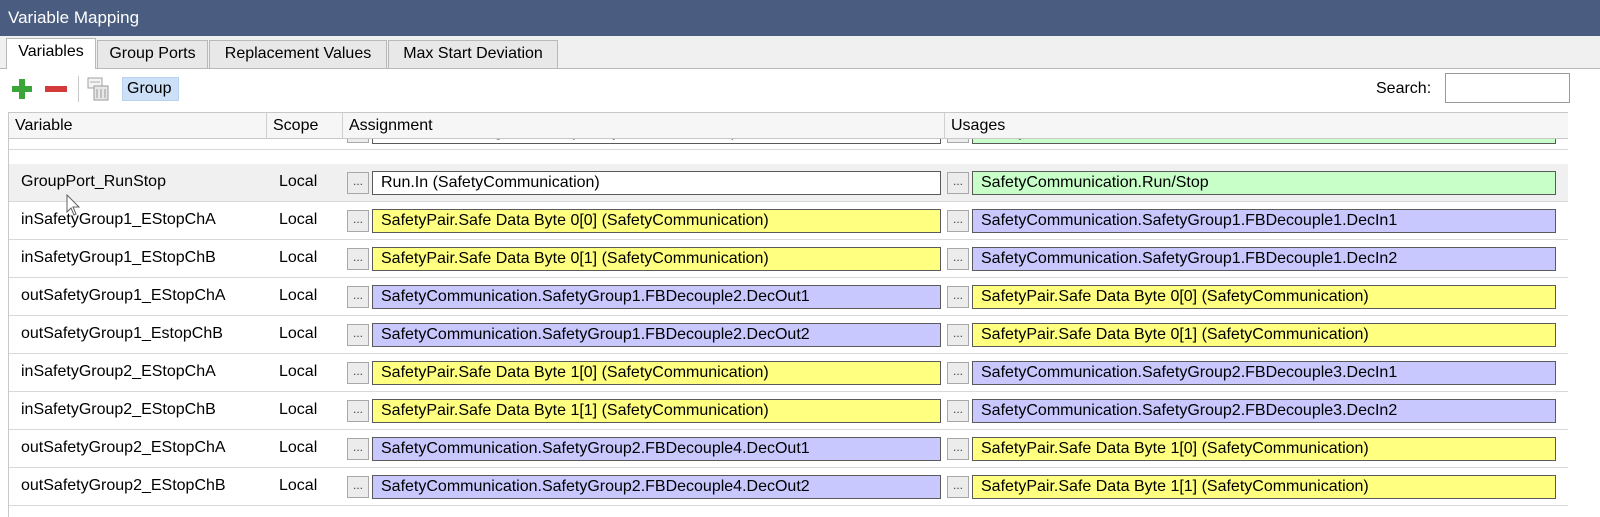 This screenshot has height=517, width=1600. What do you see at coordinates (118, 257) in the screenshot?
I see `variable-name: inSafetyGroup1_EStopChB` at bounding box center [118, 257].